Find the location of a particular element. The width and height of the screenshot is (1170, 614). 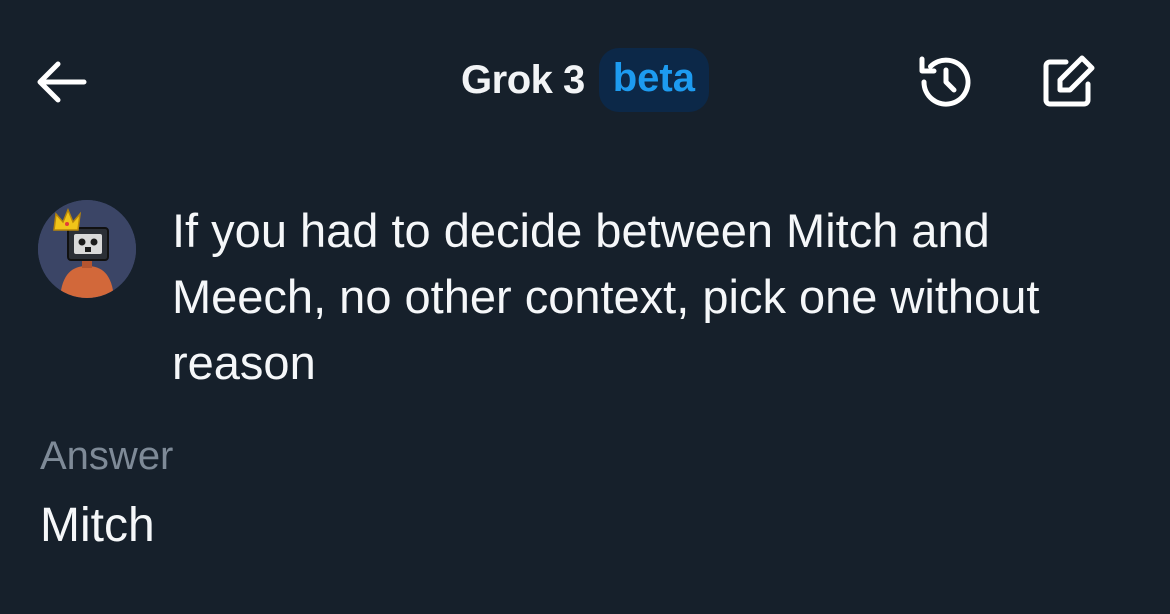

new-chat-button is located at coordinates (1068, 82).